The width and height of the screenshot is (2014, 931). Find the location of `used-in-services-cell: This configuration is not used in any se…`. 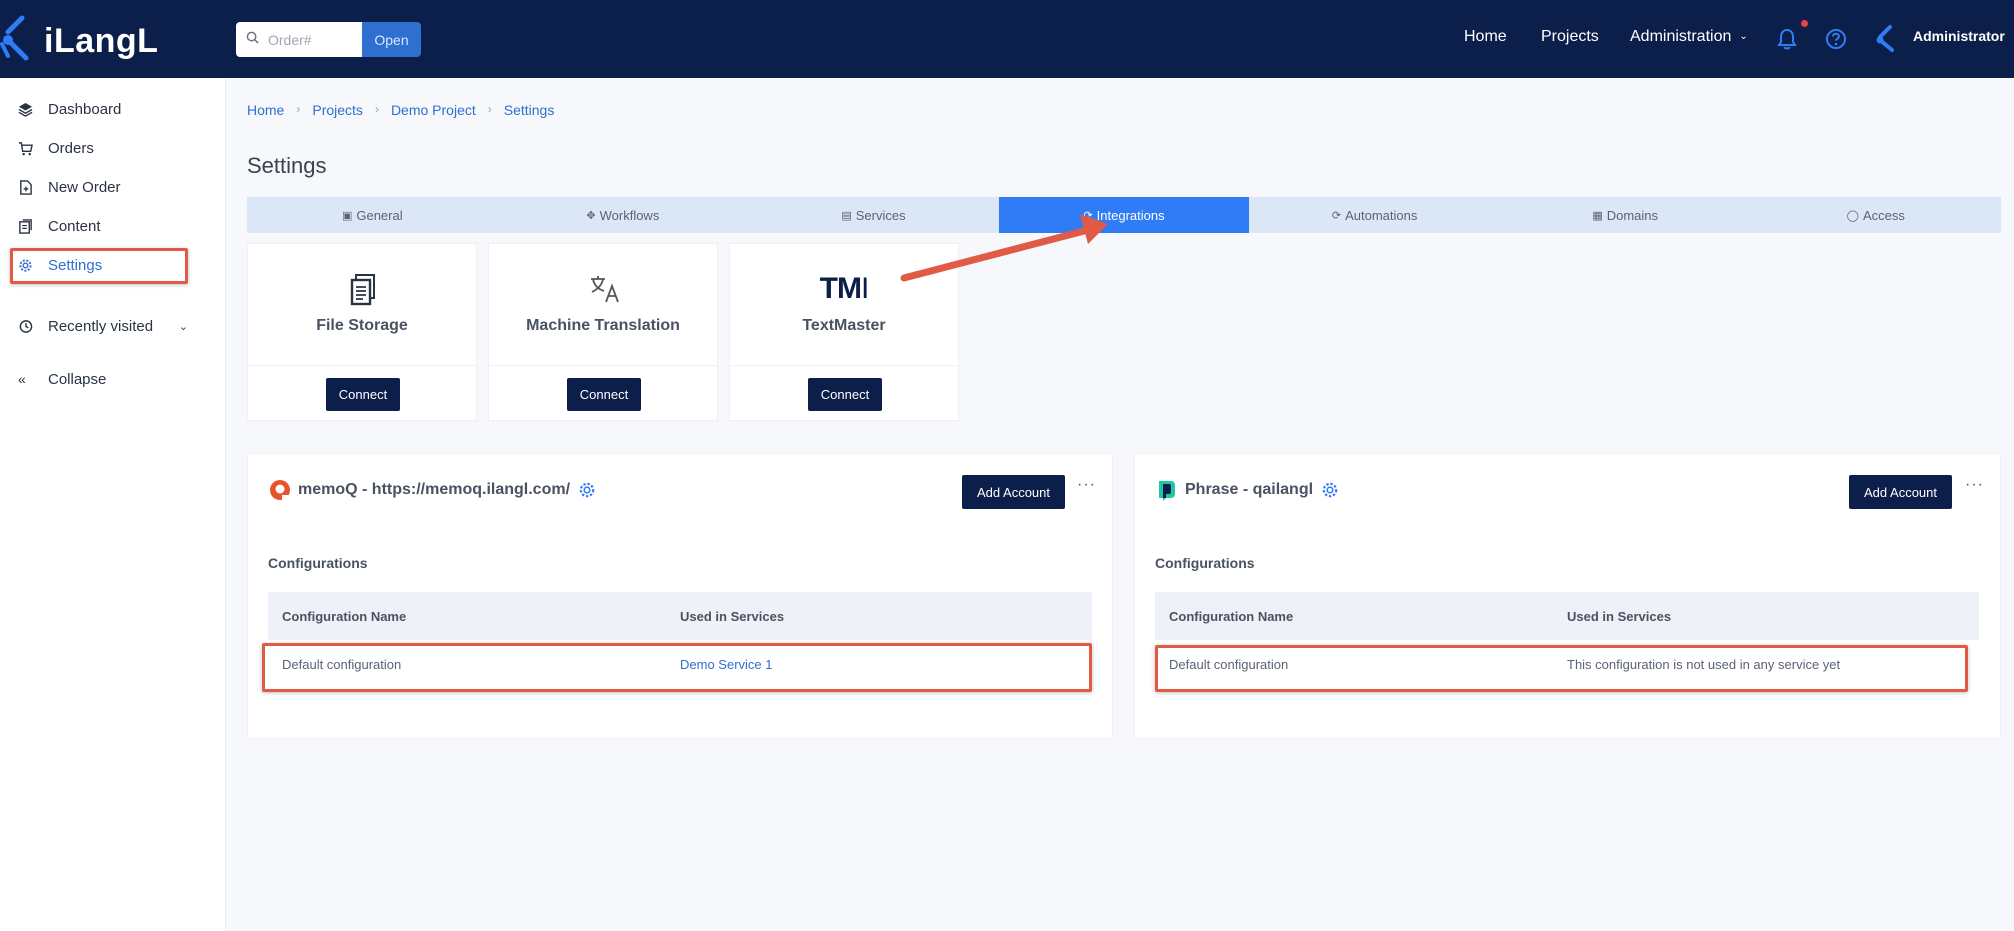

used-in-services-cell: This configuration is not used in any se… is located at coordinates (1704, 664).